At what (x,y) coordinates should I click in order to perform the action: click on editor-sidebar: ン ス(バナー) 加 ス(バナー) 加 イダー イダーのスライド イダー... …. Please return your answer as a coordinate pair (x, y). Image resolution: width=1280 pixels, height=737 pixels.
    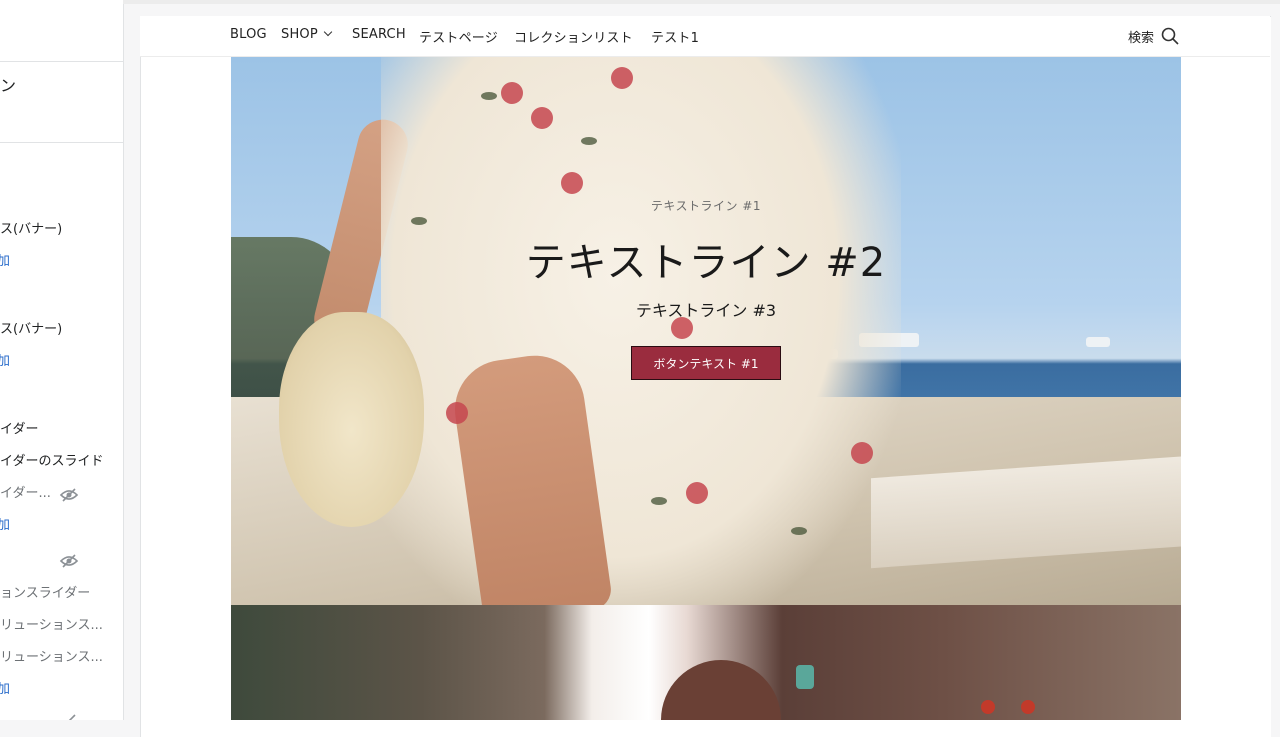
    Looking at the image, I should click on (62, 360).